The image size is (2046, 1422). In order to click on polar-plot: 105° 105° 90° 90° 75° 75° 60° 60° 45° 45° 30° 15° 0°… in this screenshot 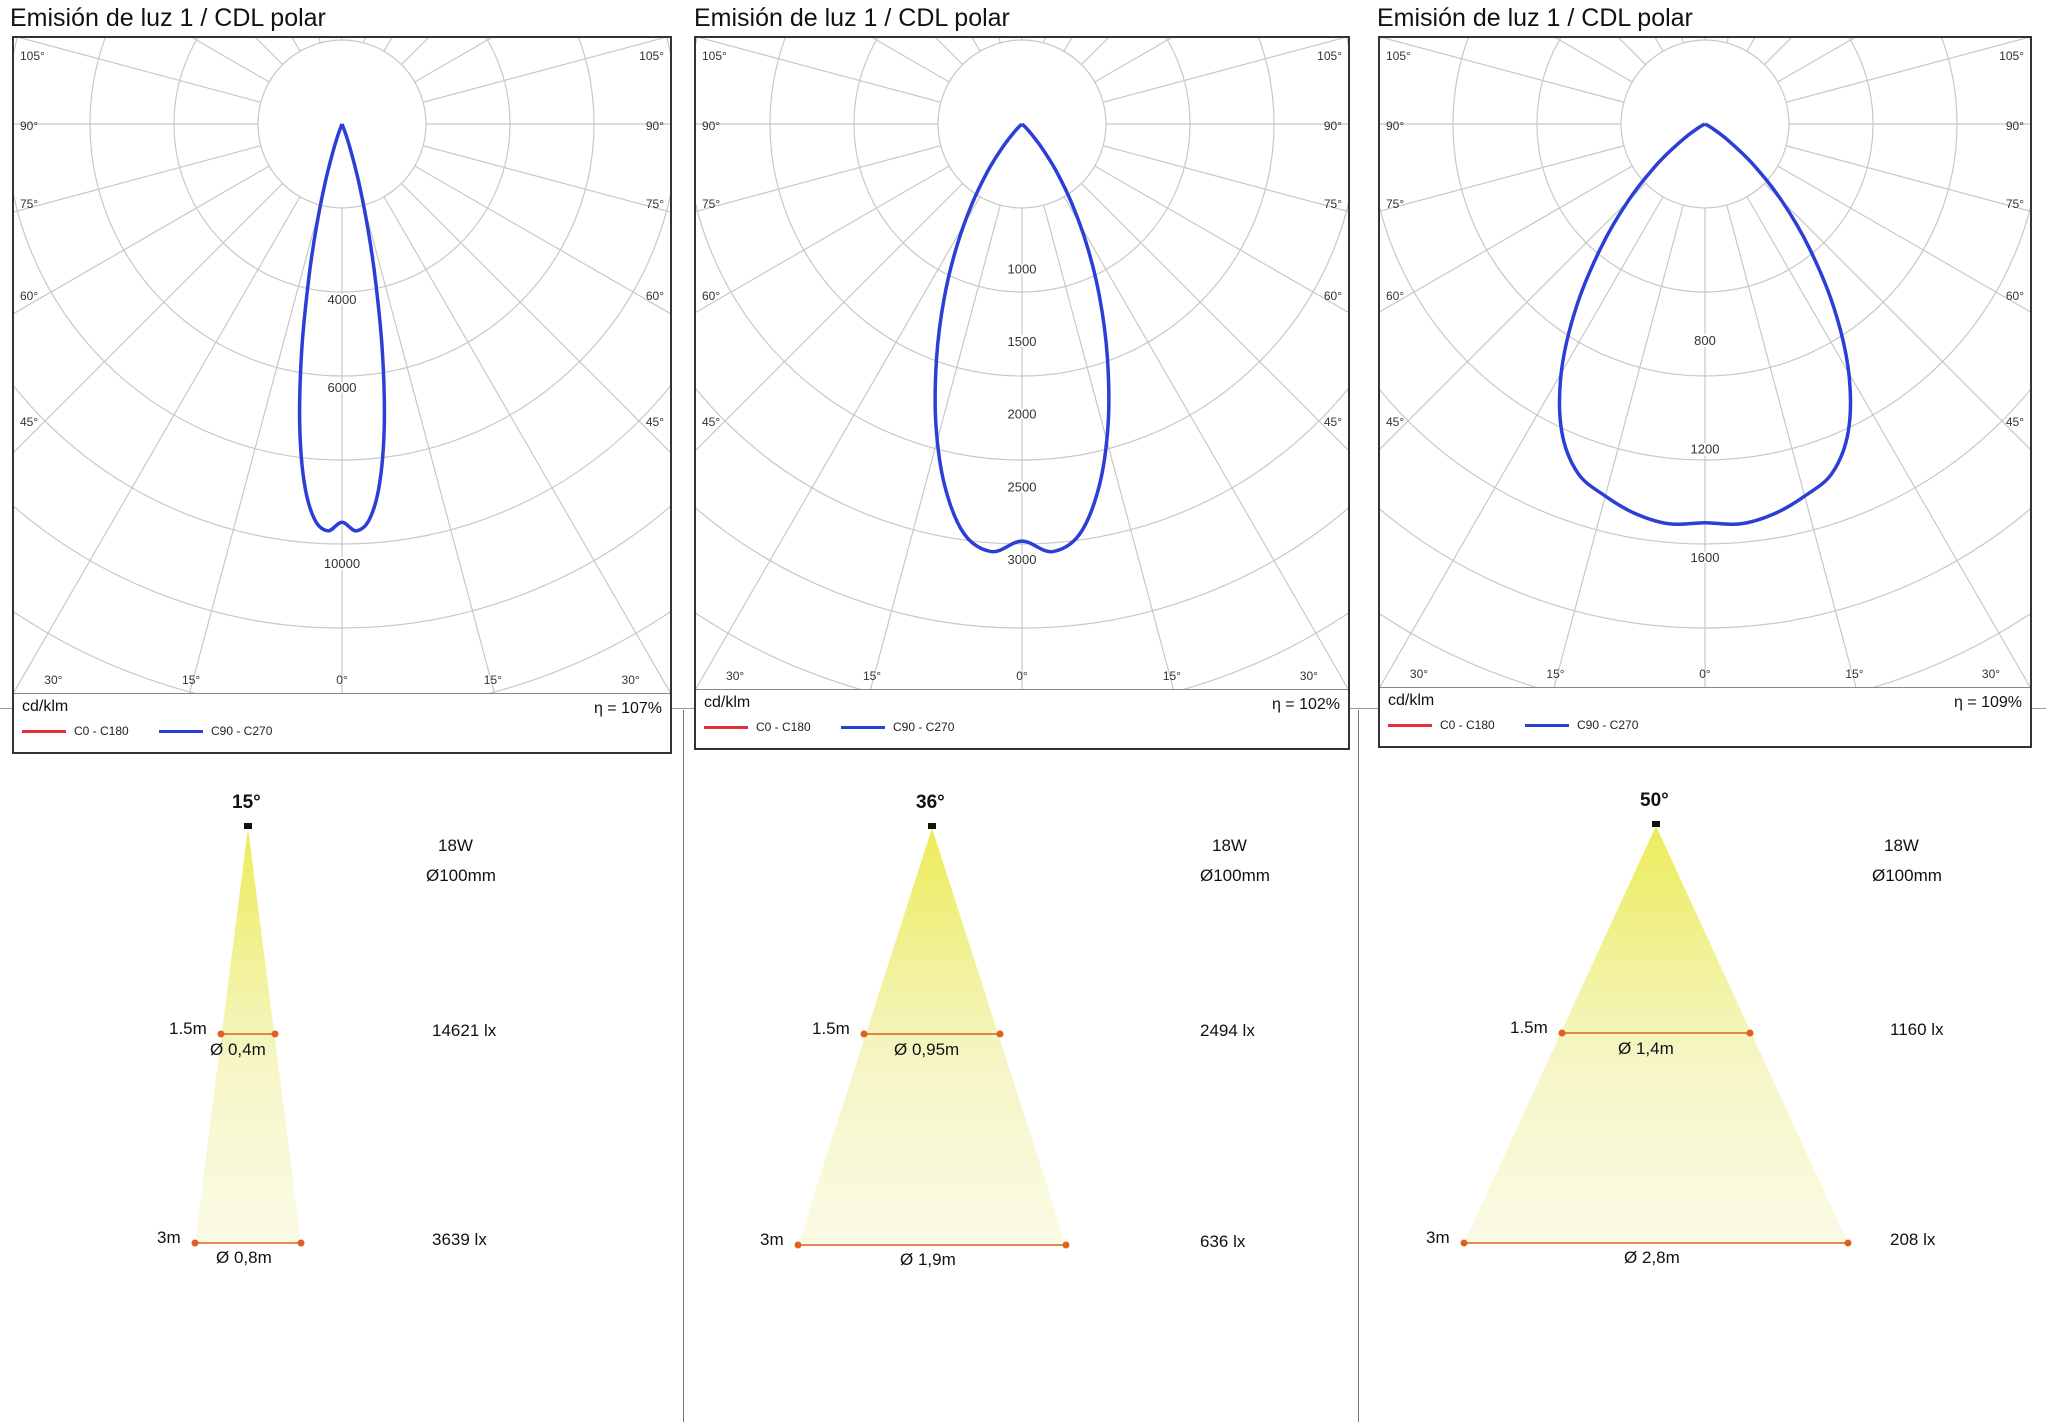, I will do `click(1705, 363)`.